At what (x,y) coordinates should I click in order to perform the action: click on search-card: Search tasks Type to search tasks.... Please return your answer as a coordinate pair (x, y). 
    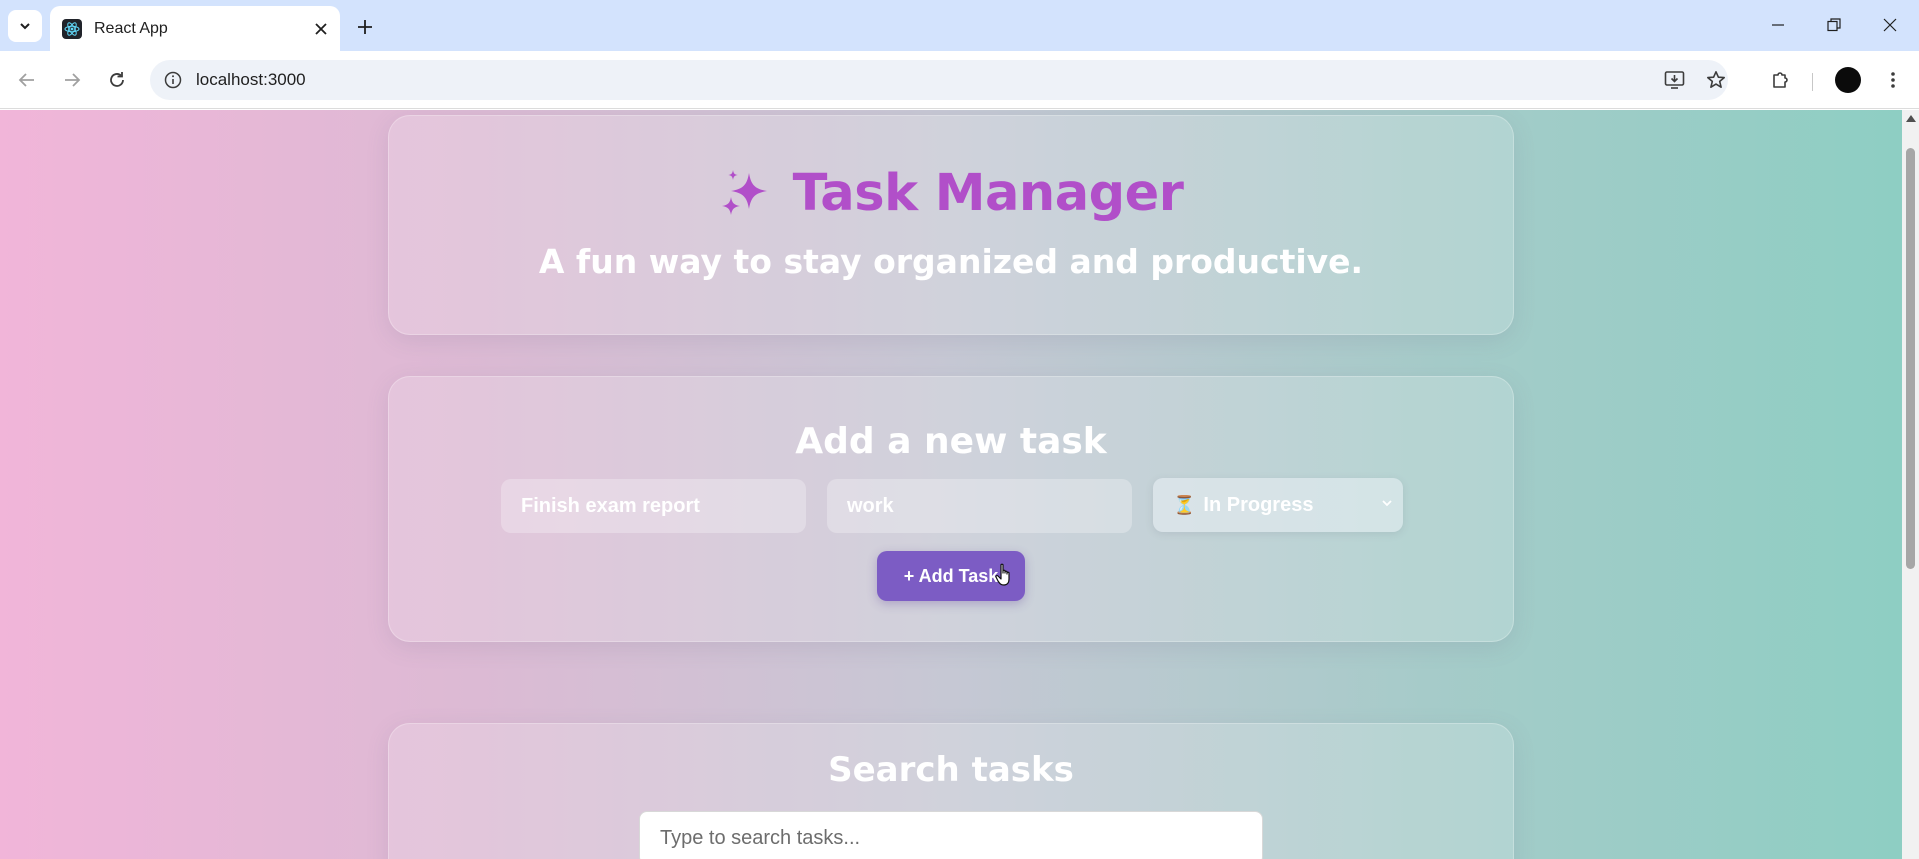
    Looking at the image, I should click on (951, 791).